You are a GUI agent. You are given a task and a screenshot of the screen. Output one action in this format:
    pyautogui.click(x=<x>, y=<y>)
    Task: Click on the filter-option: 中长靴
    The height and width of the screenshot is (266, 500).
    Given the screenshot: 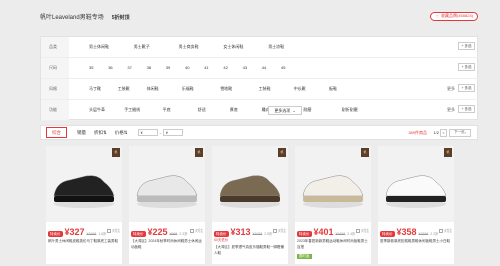 What is the action you would take?
    pyautogui.click(x=300, y=89)
    